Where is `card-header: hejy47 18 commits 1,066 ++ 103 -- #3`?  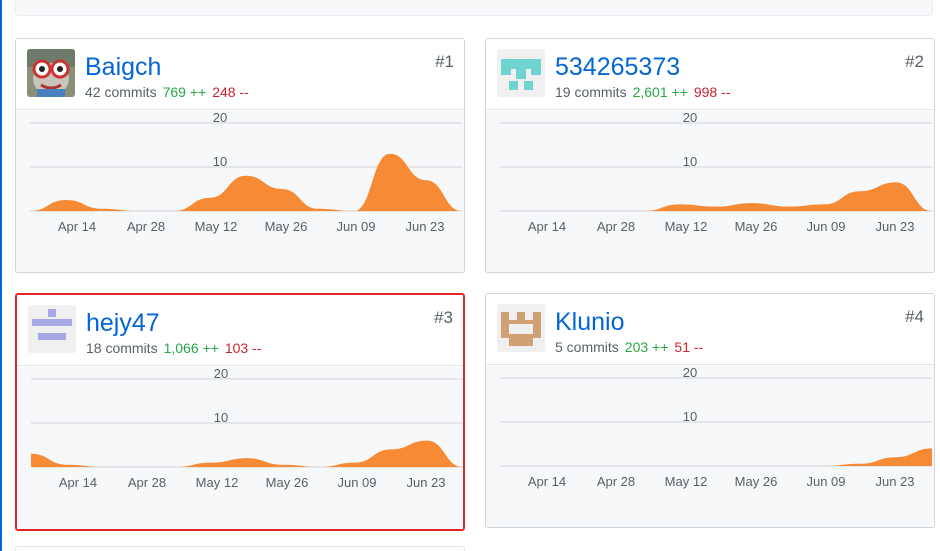 card-header: hejy47 18 commits 1,066 ++ 103 -- #3 is located at coordinates (240, 330).